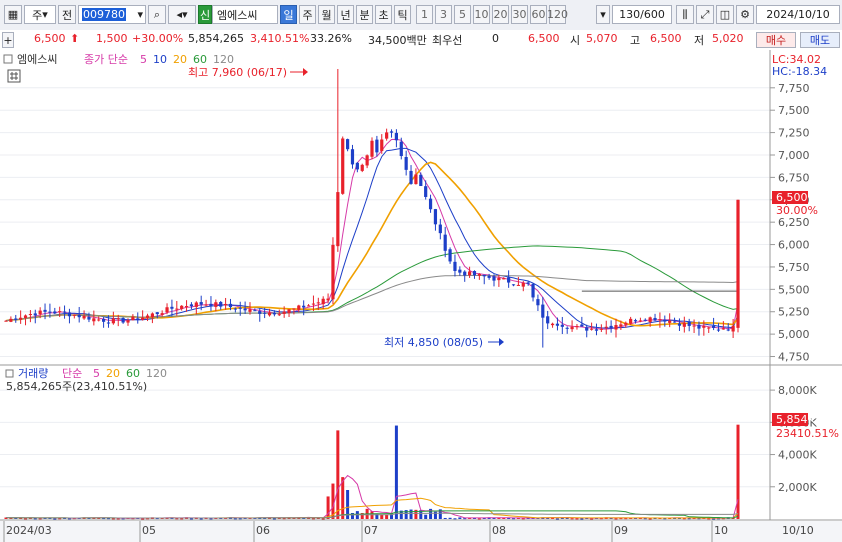 Image resolution: width=842 pixels, height=542 pixels. Describe the element at coordinates (820, 40) in the screenshot. I see `sell-button: 매도` at that location.